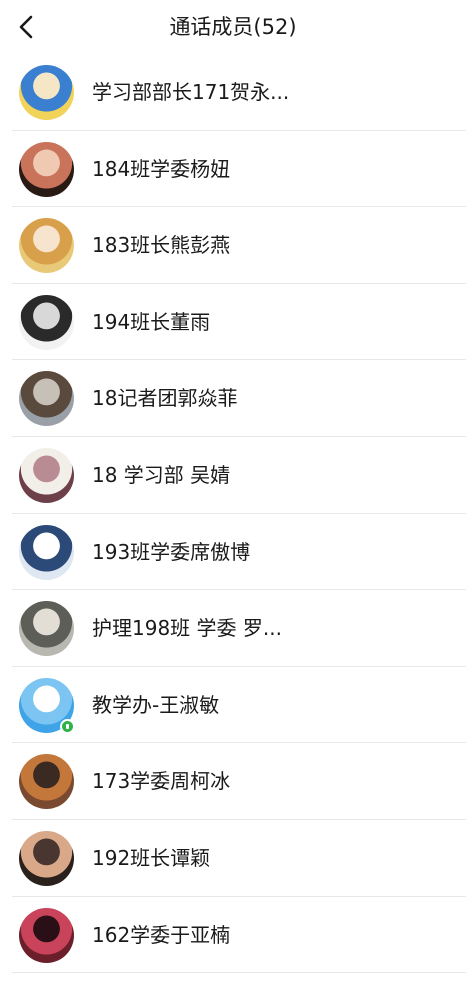 The image size is (466, 986). Describe the element at coordinates (156, 704) in the screenshot. I see `member-name: 教学办-王淑敏` at that location.